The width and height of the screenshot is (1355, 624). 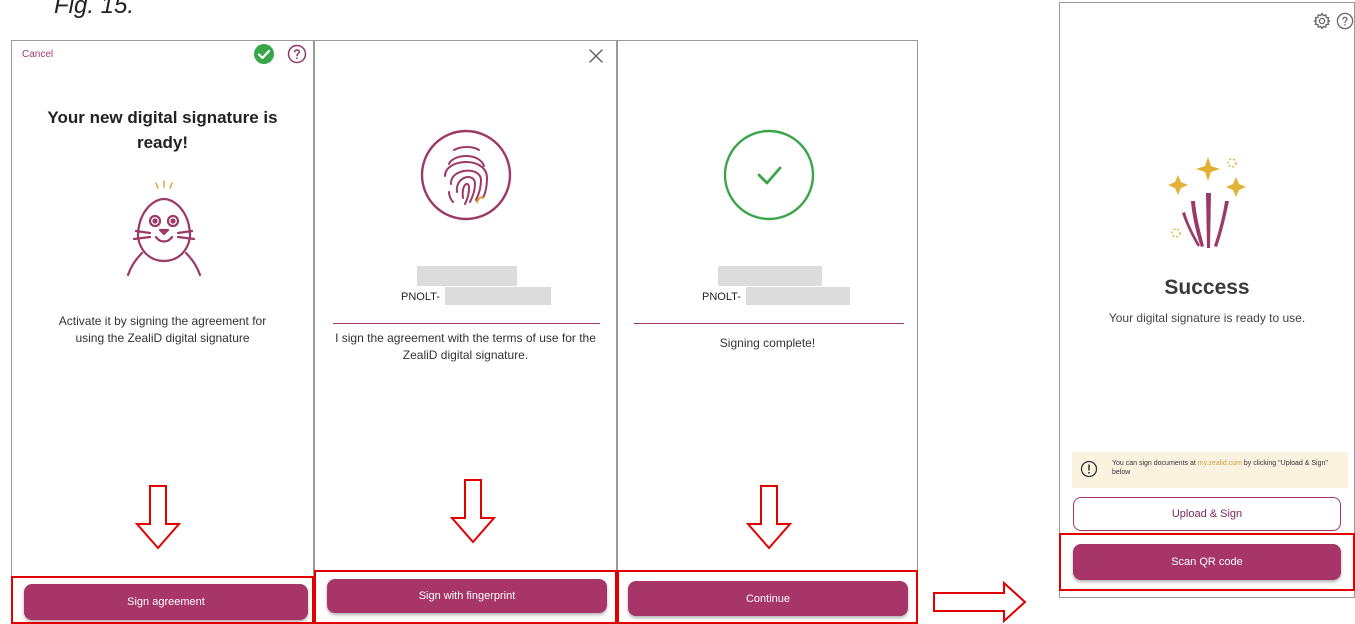 What do you see at coordinates (767, 343) in the screenshot?
I see `status-text: Signing complete!` at bounding box center [767, 343].